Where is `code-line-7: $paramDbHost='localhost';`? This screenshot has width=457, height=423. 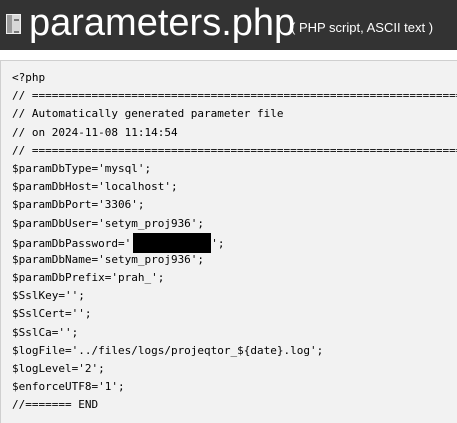 code-line-7: $paramDbHost='localhost'; is located at coordinates (95, 187).